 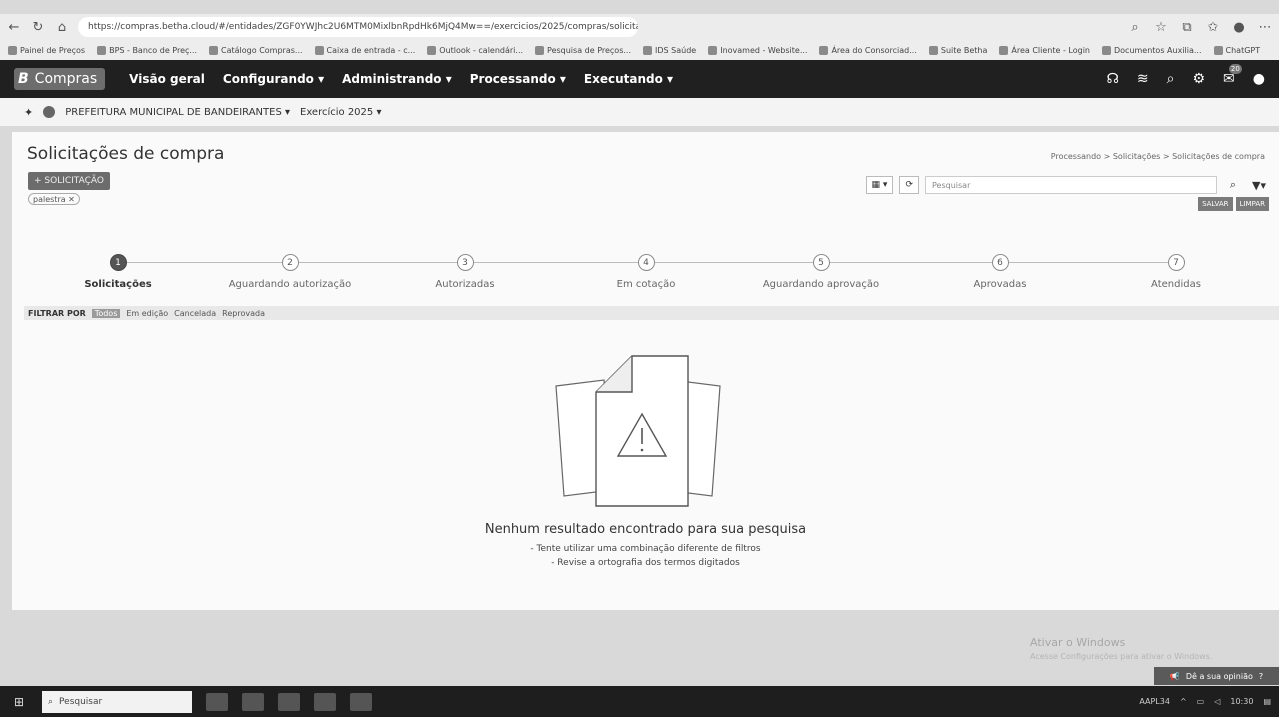 I want to click on profile-icon: ●, so click(x=1239, y=27).